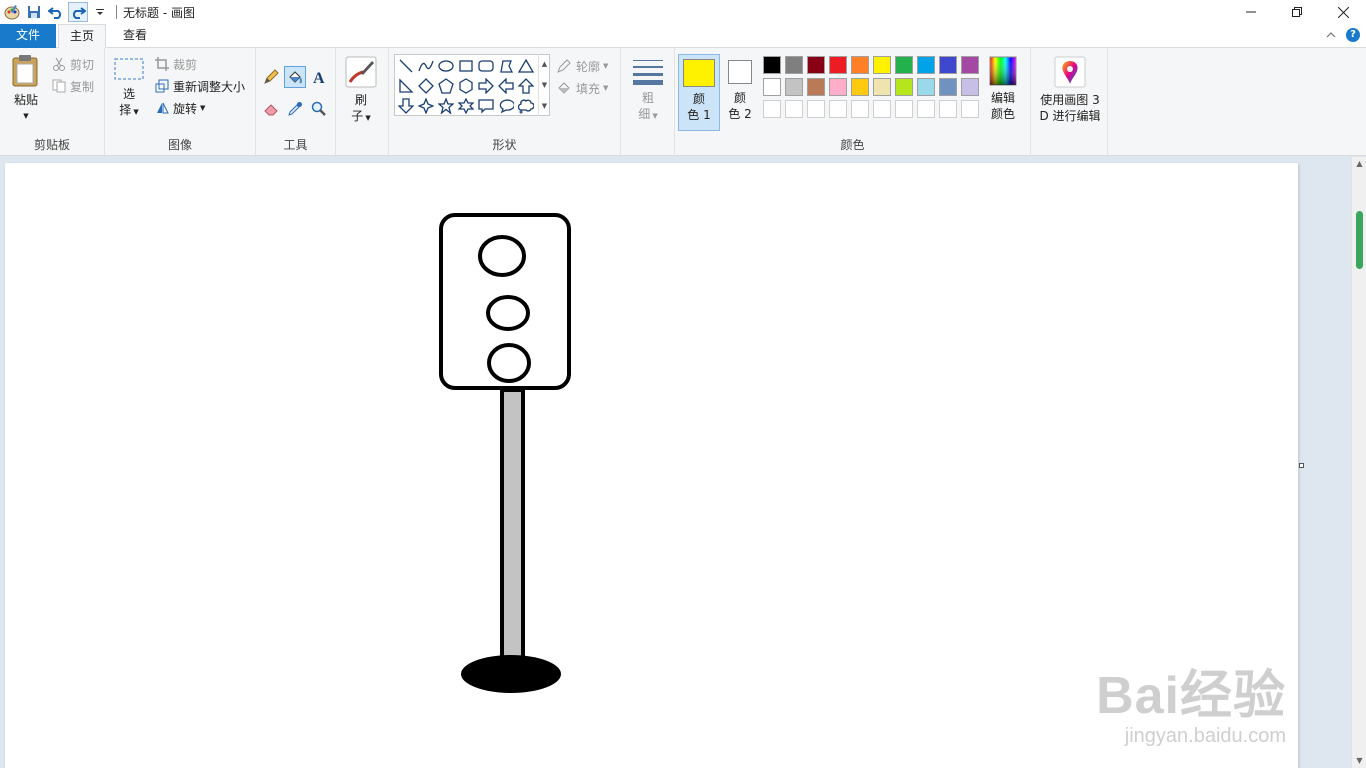 This screenshot has width=1366, height=768. I want to click on vertical-scrollbar: ▲ ▼, so click(1358, 462).